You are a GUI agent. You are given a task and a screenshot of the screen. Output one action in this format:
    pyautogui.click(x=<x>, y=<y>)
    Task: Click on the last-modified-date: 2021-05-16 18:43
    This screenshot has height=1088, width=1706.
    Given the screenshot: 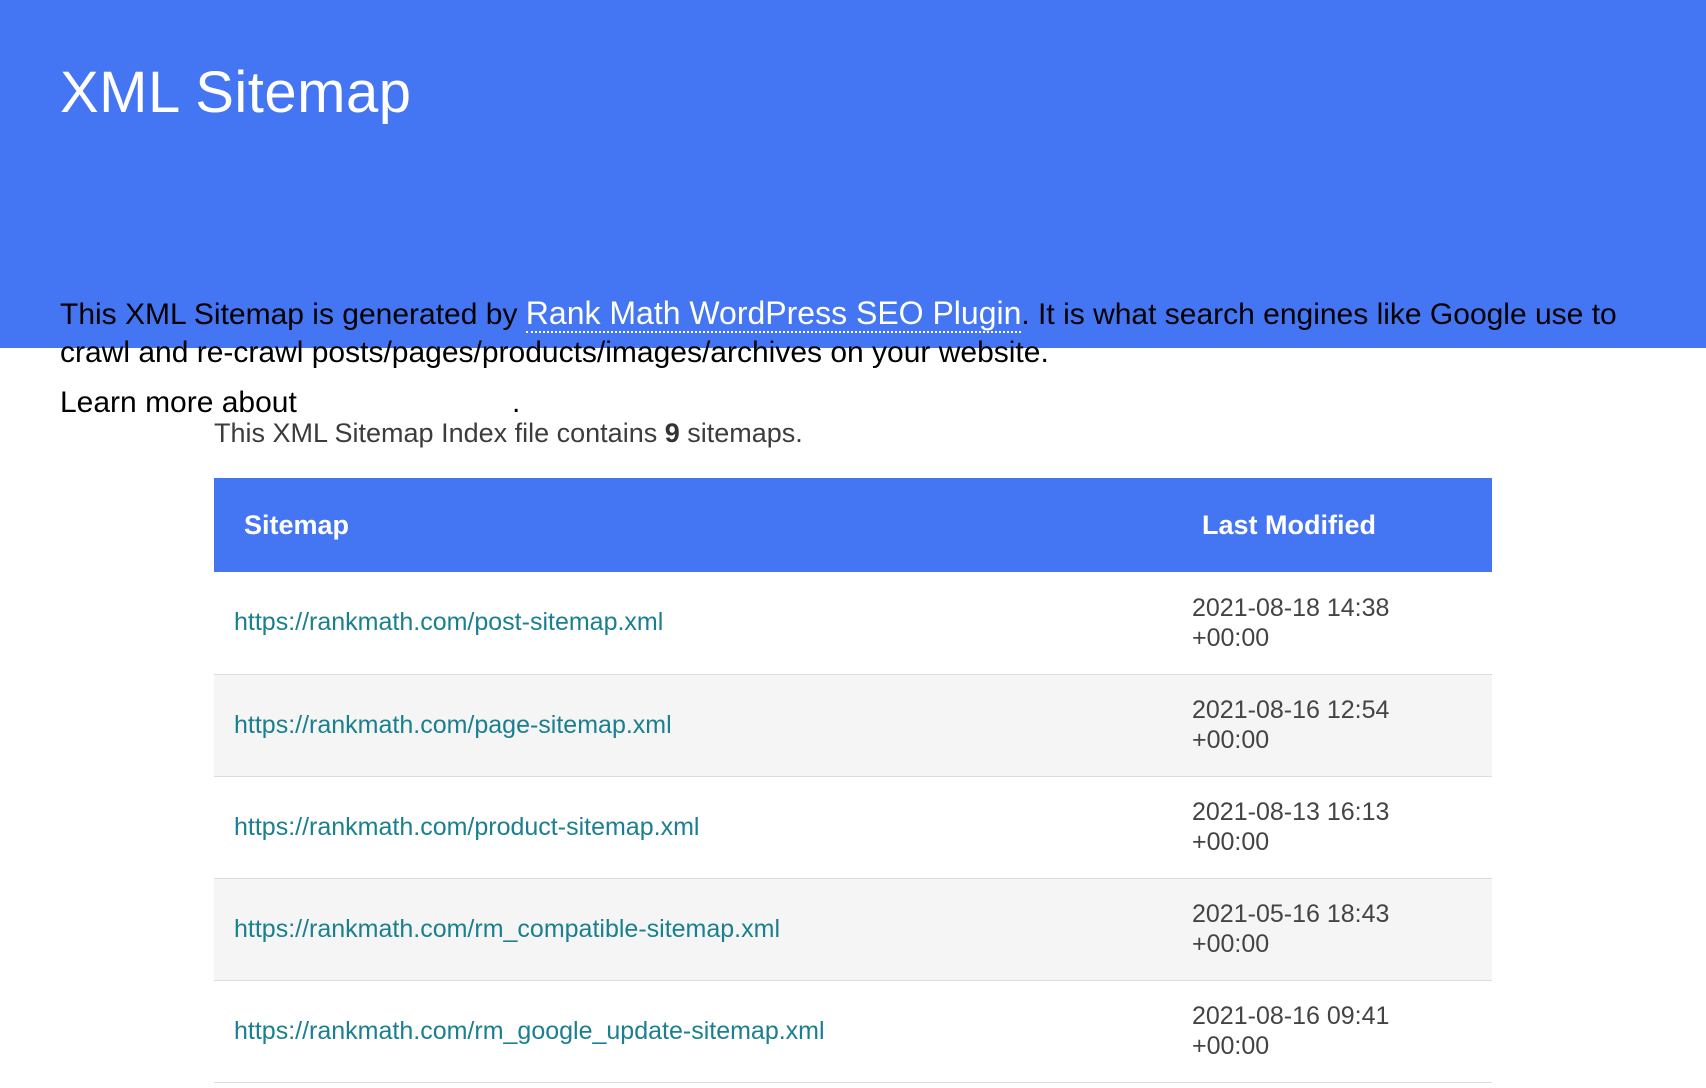 What is the action you would take?
    pyautogui.click(x=1291, y=914)
    